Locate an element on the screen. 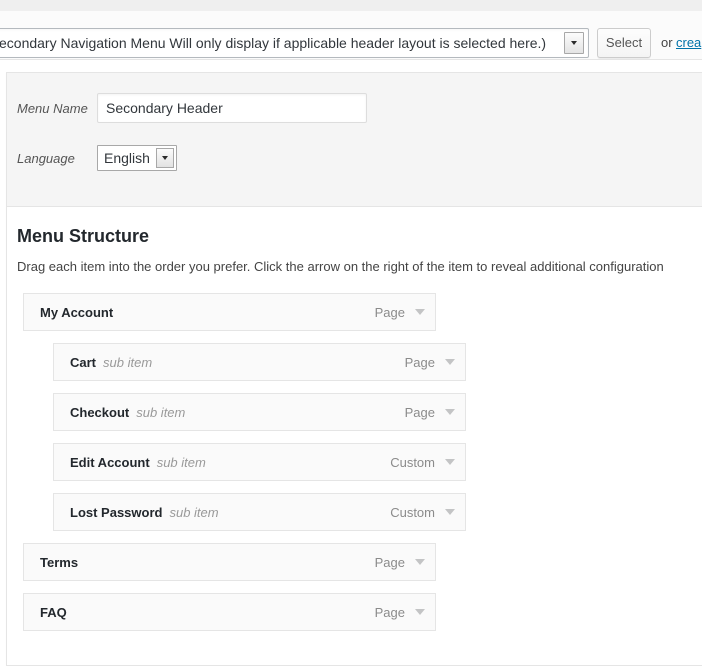 This screenshot has height=666, width=702. menu-item-title: Terms is located at coordinates (59, 562).